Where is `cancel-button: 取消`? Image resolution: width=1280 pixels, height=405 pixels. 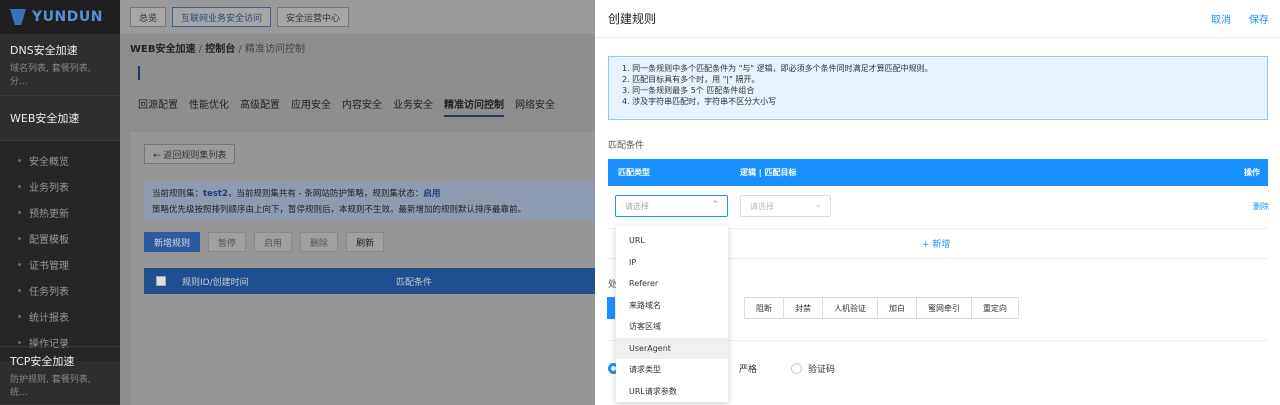
cancel-button: 取消 is located at coordinates (1221, 18).